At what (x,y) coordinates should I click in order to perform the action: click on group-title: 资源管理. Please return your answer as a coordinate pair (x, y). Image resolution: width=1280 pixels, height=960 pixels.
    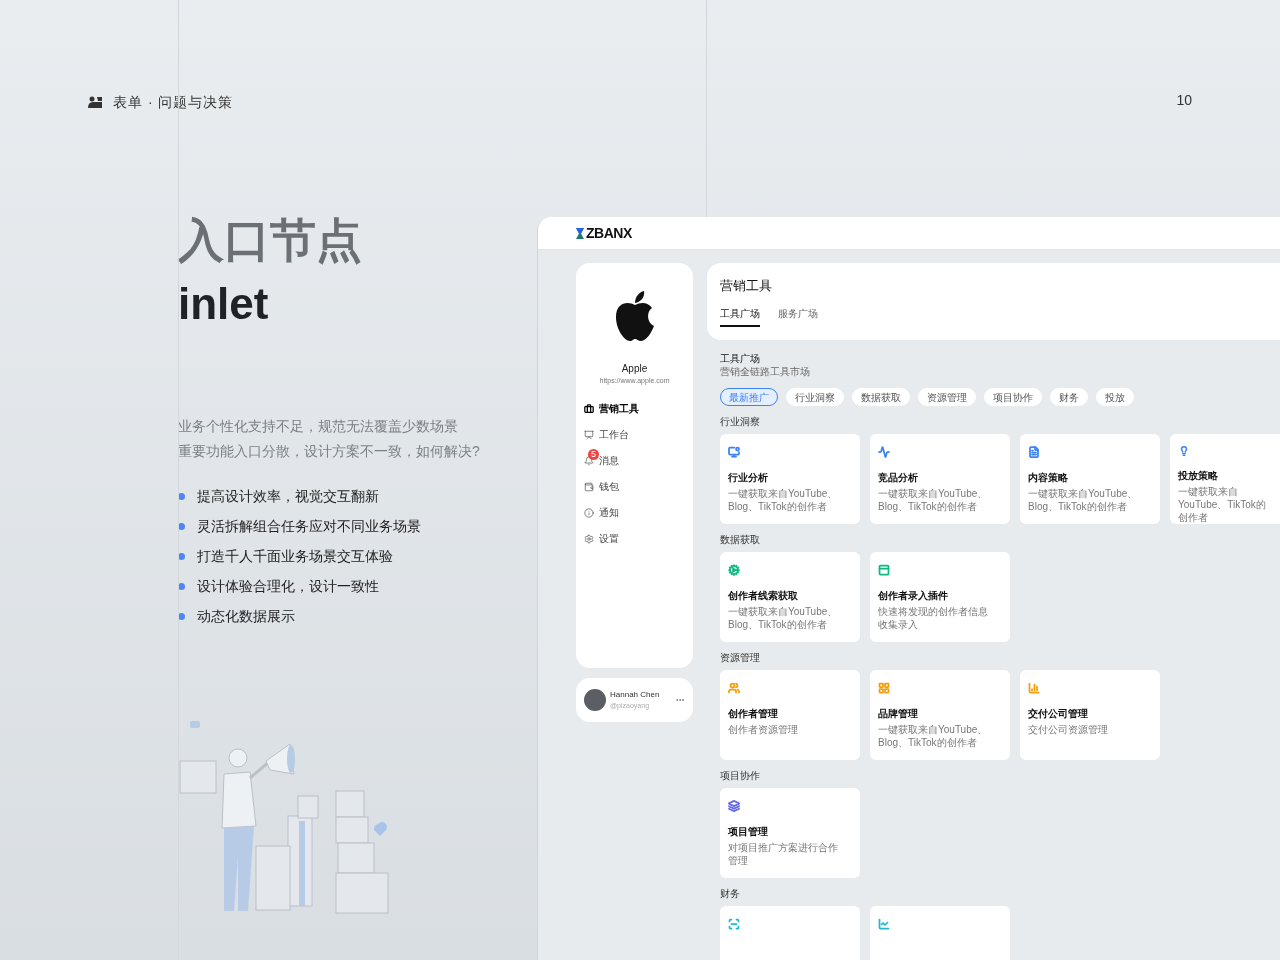
    Looking at the image, I should click on (740, 658).